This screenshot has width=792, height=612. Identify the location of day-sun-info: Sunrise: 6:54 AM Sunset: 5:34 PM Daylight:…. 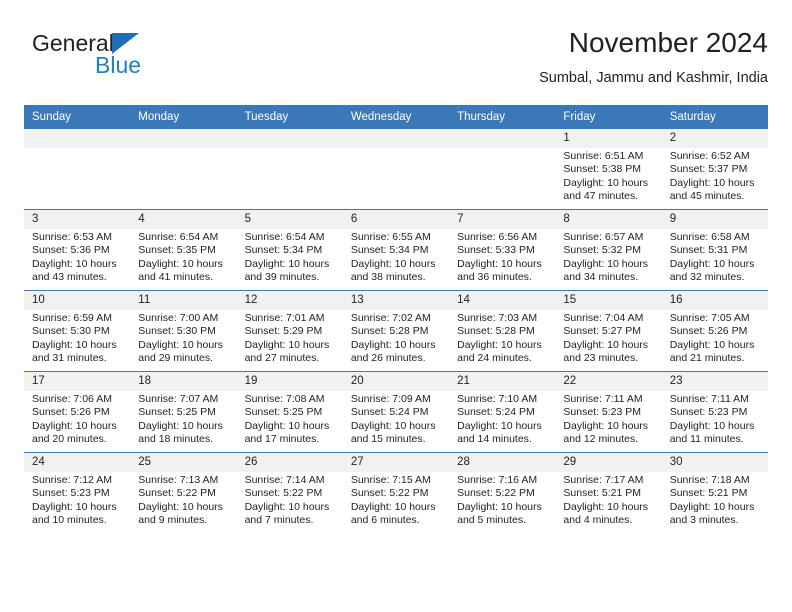
(290, 256).